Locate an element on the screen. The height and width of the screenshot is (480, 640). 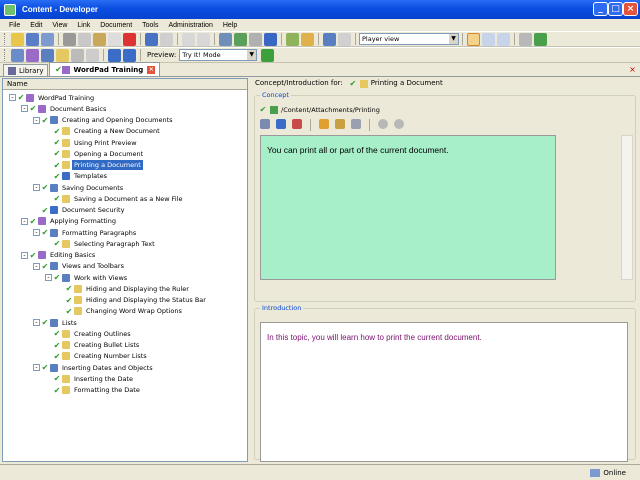
redo-icon is located at coordinates (166, 39).